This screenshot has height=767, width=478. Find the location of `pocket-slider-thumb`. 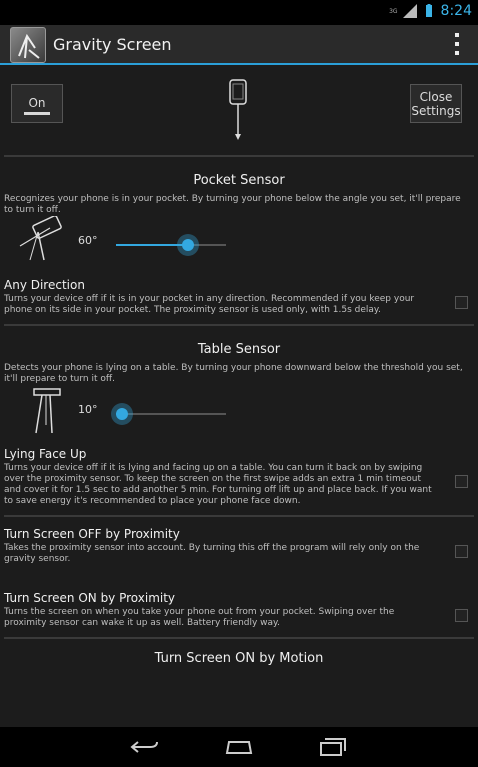

pocket-slider-thumb is located at coordinates (187, 245).